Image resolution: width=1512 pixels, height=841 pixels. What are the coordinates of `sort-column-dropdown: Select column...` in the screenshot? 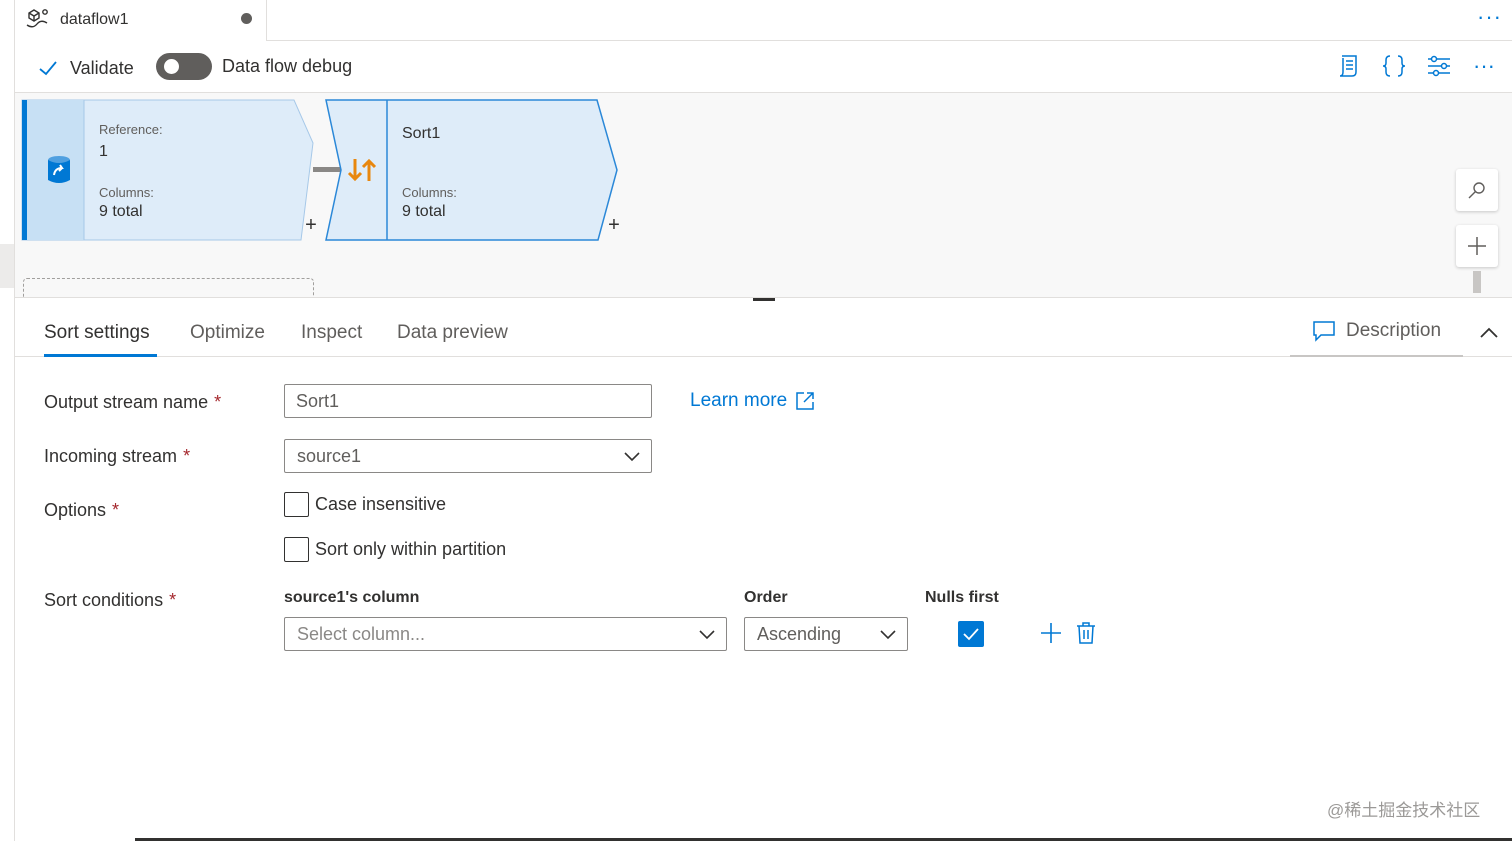 It's located at (505, 634).